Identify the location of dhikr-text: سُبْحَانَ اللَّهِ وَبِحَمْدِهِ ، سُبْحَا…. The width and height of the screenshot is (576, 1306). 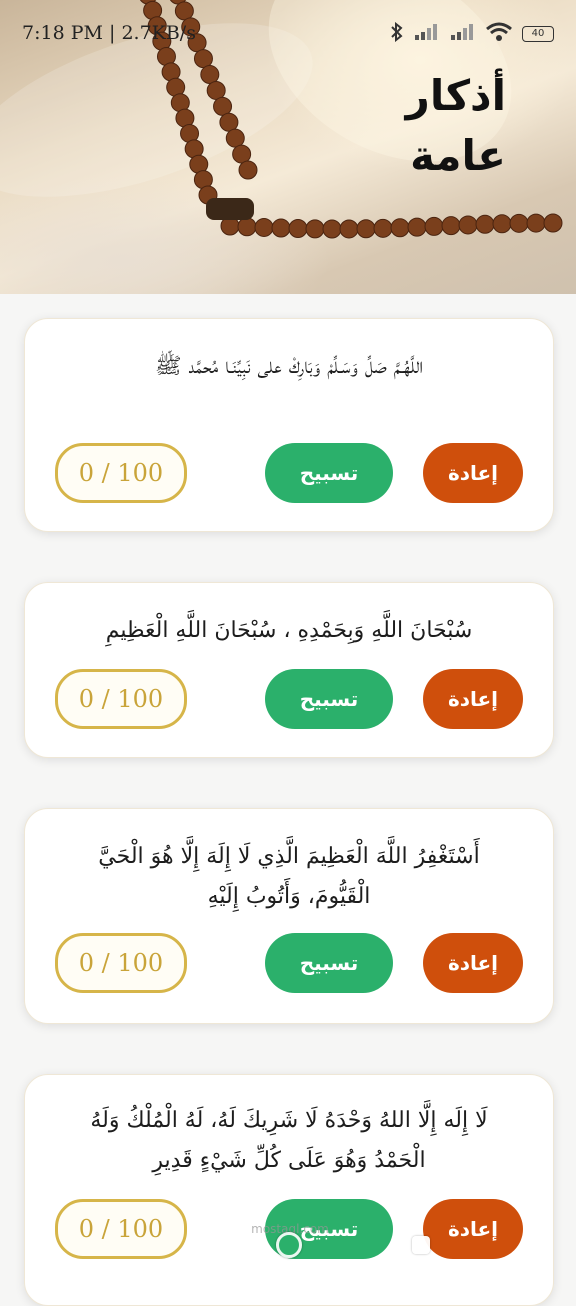
(289, 630).